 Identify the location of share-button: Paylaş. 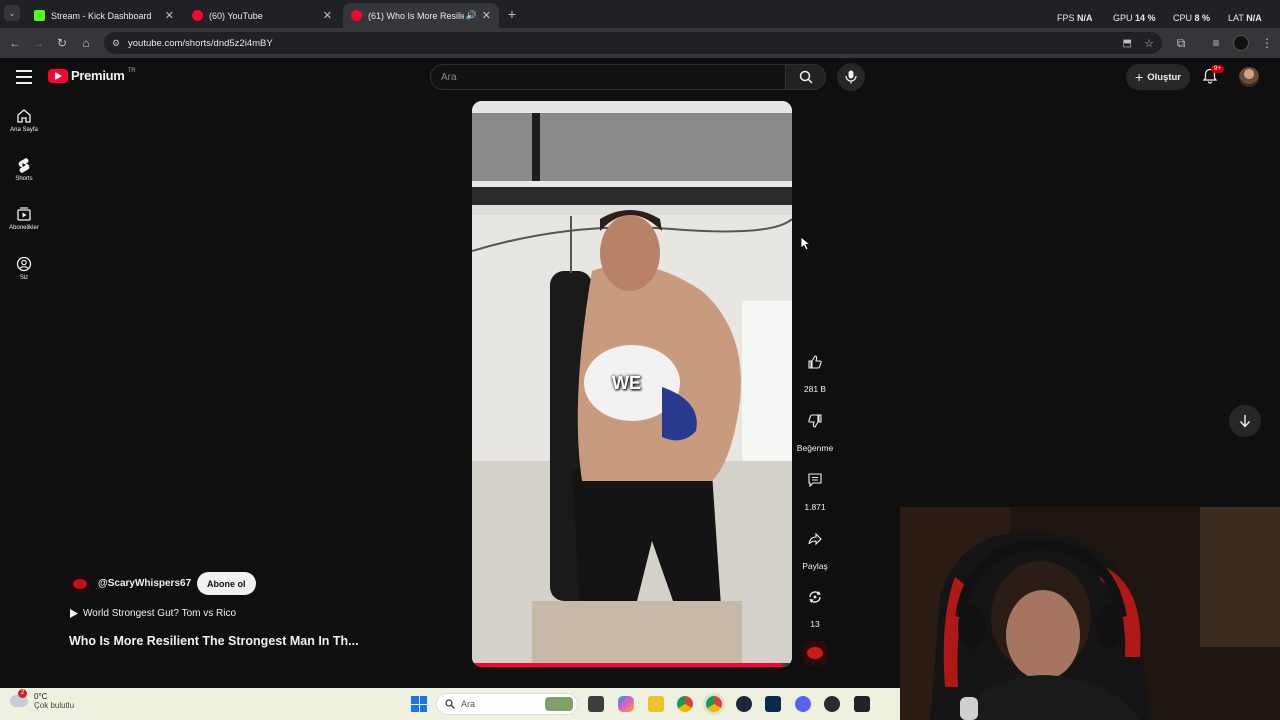
(815, 547).